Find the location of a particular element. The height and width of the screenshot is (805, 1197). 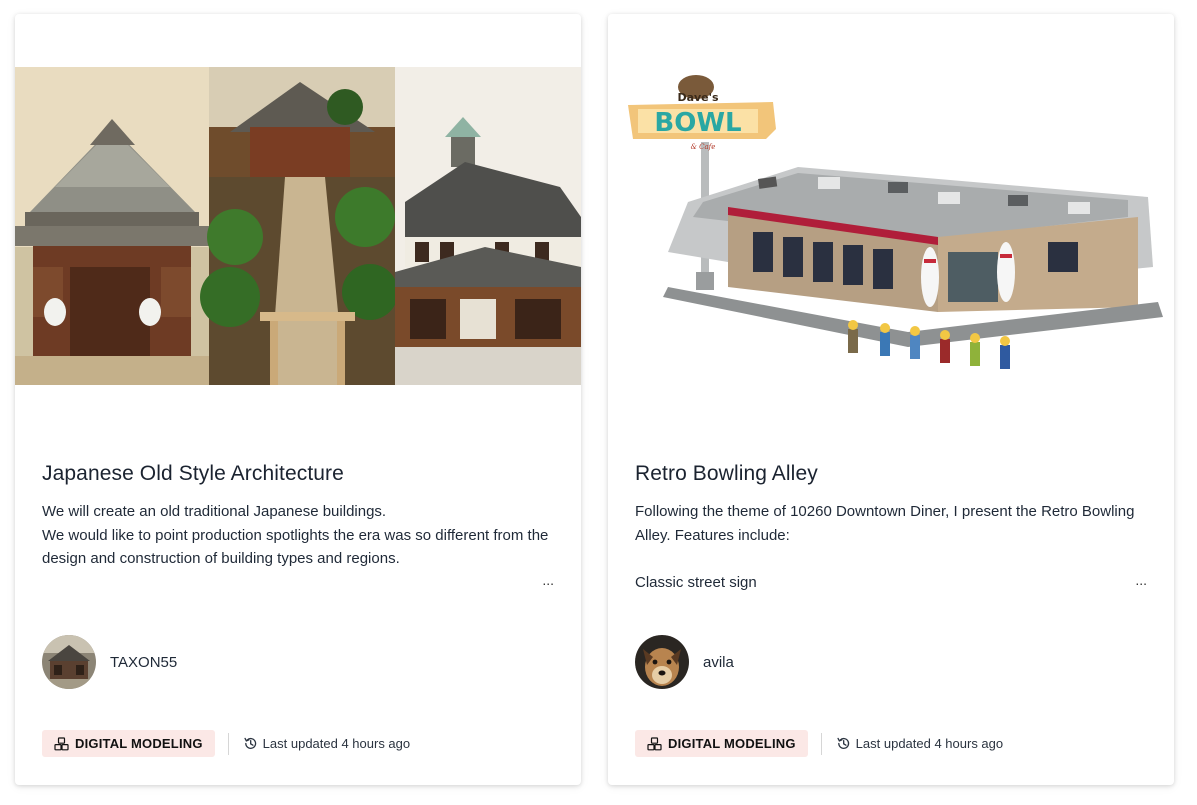

author-name: avila is located at coordinates (718, 662).